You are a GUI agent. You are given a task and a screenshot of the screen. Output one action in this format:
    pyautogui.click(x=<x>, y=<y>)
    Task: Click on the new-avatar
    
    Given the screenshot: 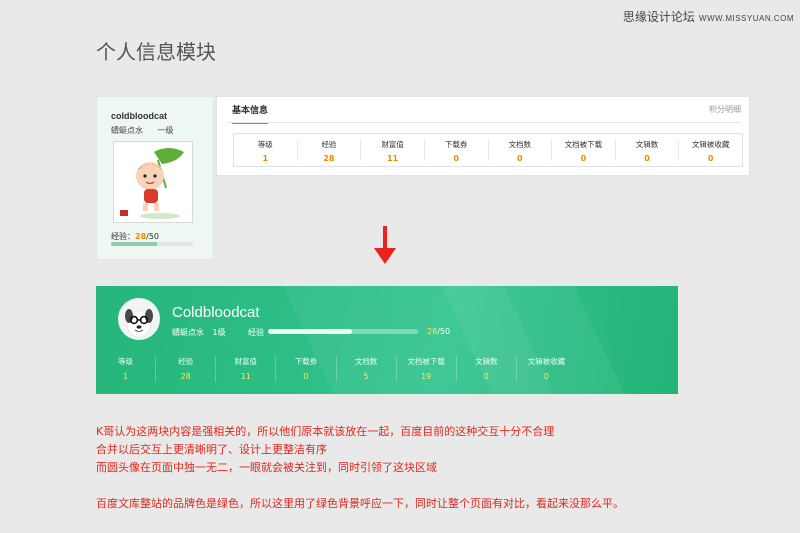 What is the action you would take?
    pyautogui.click(x=139, y=319)
    